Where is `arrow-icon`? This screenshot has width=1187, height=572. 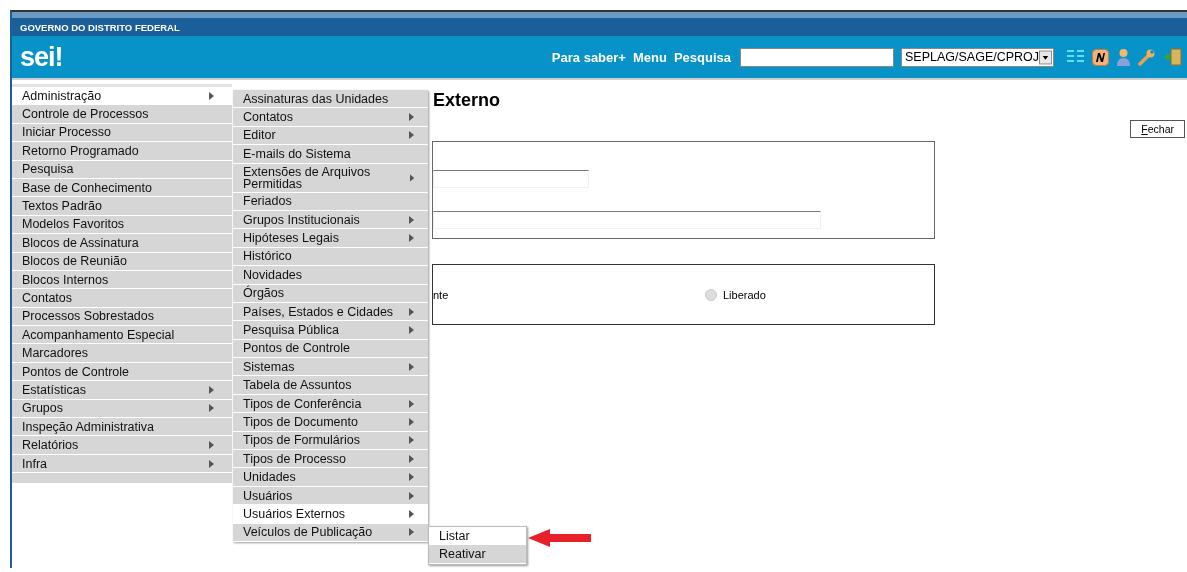 arrow-icon is located at coordinates (560, 538).